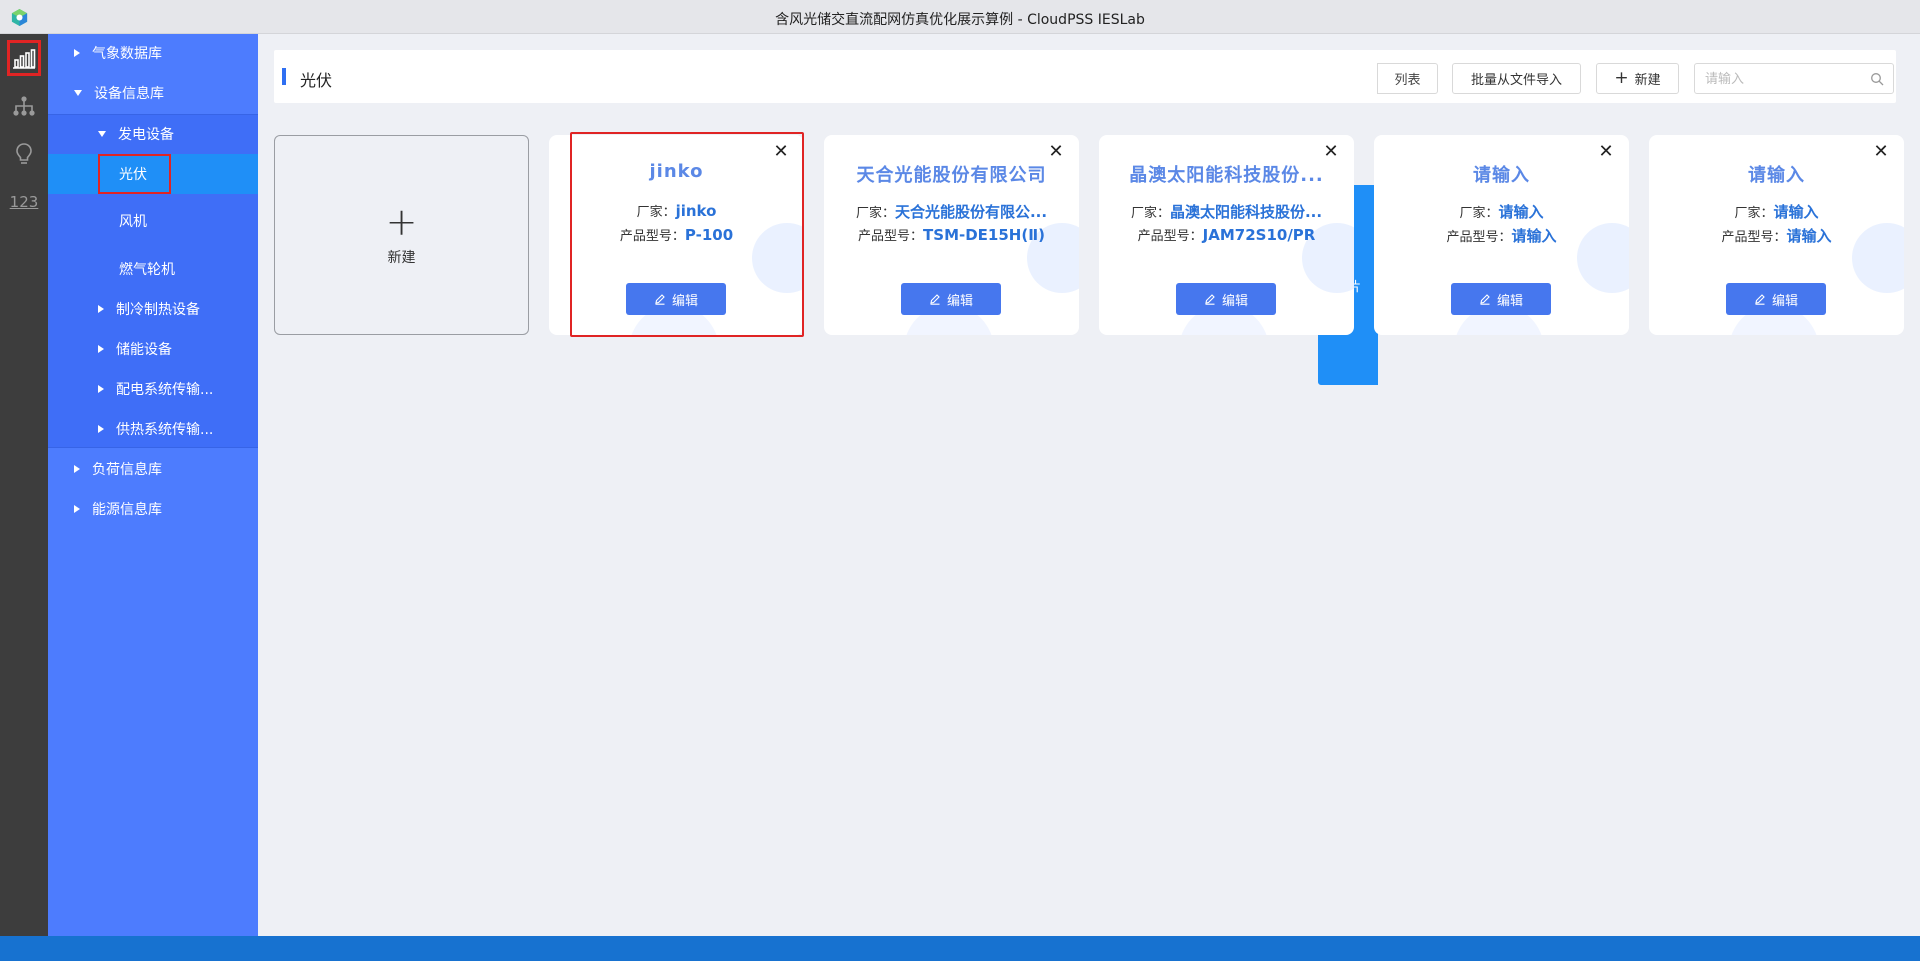 The height and width of the screenshot is (961, 1920). I want to click on search-icon, so click(1877, 79).